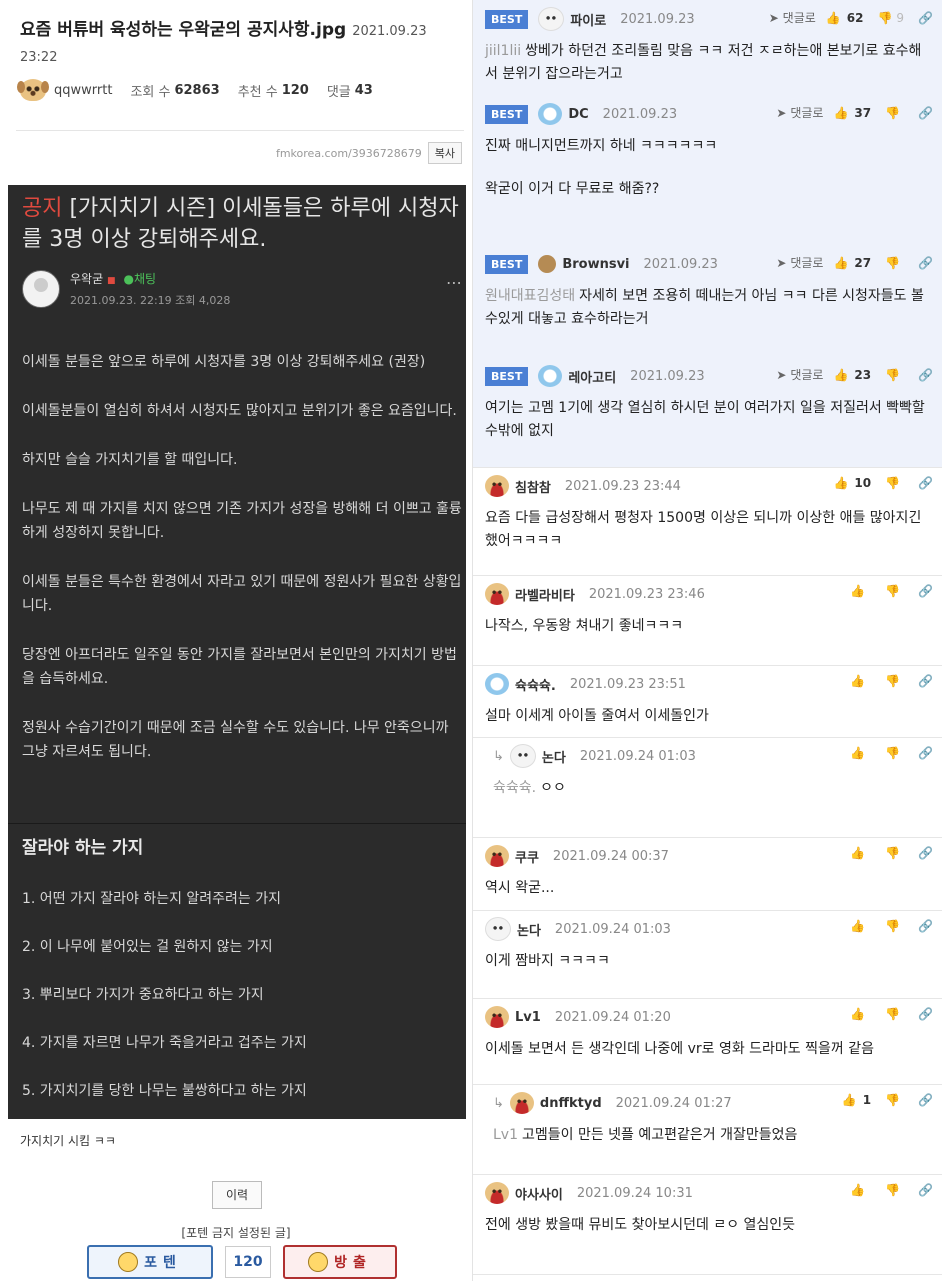 The image size is (942, 1281). What do you see at coordinates (584, 626) in the screenshot?
I see `comment-body: 나작스, 우동왕 쳐내기 좋네ㅋㅋㅋ` at bounding box center [584, 626].